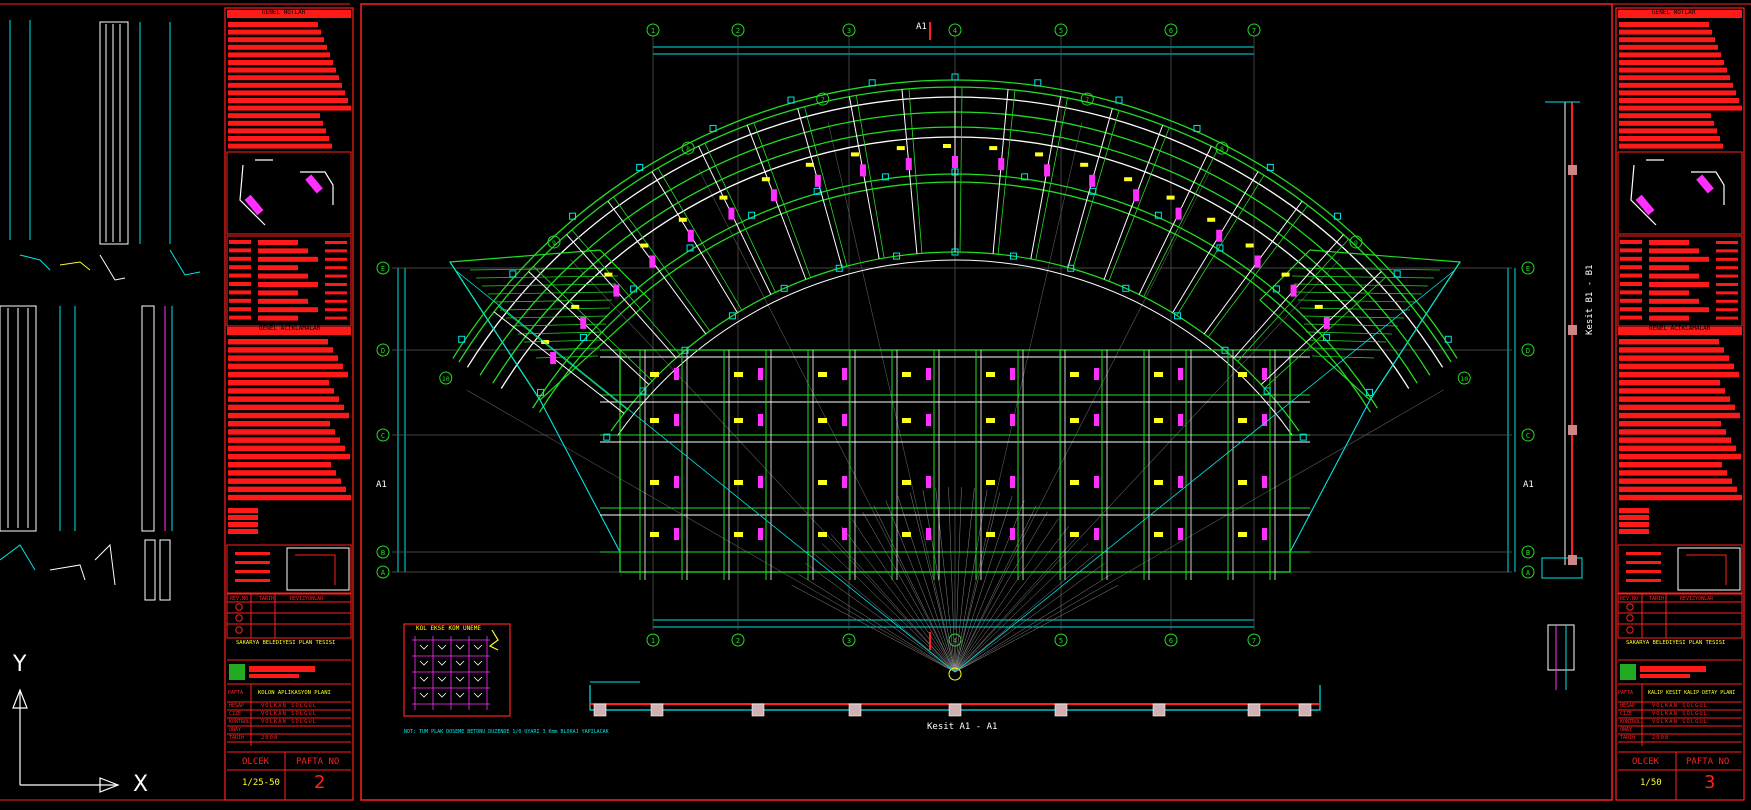  Describe the element at coordinates (282, 669) in the screenshot. I see `logo-text` at that location.